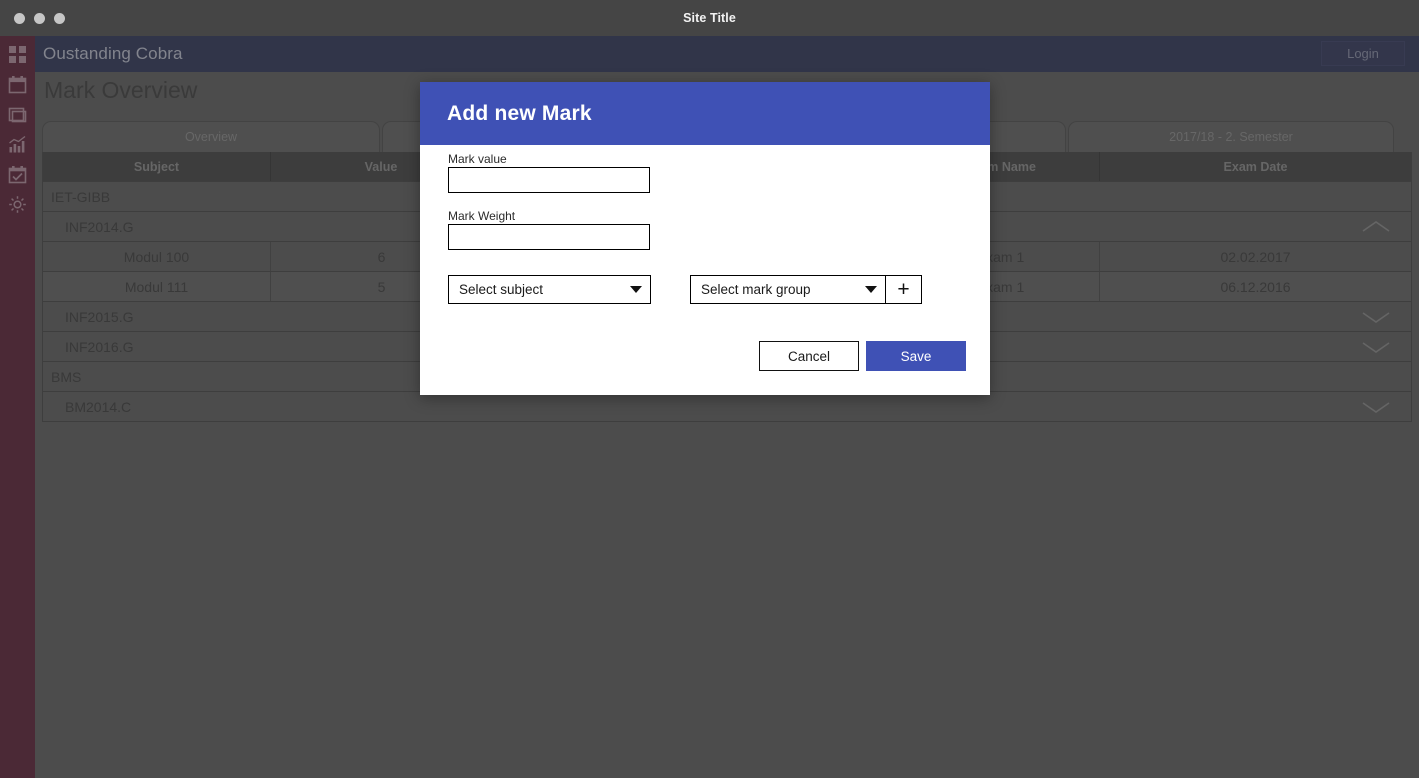 The height and width of the screenshot is (778, 1419). I want to click on sidebar-rail, so click(17, 407).